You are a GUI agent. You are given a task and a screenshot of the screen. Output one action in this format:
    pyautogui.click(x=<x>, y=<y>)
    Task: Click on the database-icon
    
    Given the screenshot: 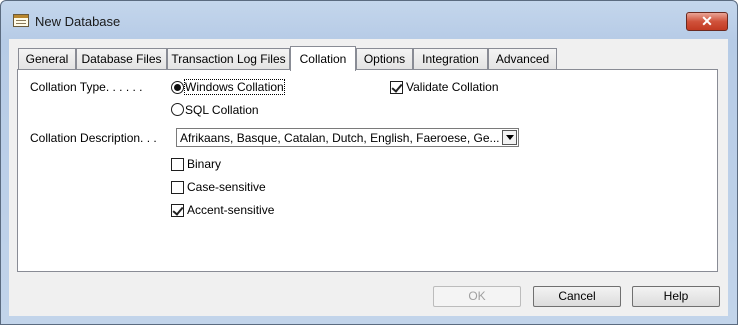 What is the action you would take?
    pyautogui.click(x=21, y=20)
    